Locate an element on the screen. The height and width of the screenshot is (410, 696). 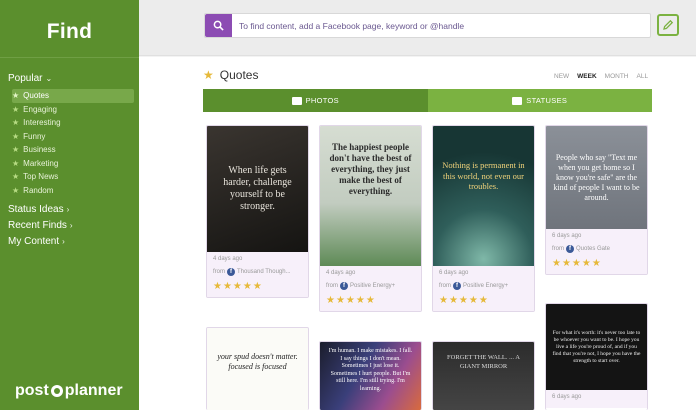
quote-image: FORGET THE WALL. ... A GIANT MIRROR is located at coordinates (483, 376).